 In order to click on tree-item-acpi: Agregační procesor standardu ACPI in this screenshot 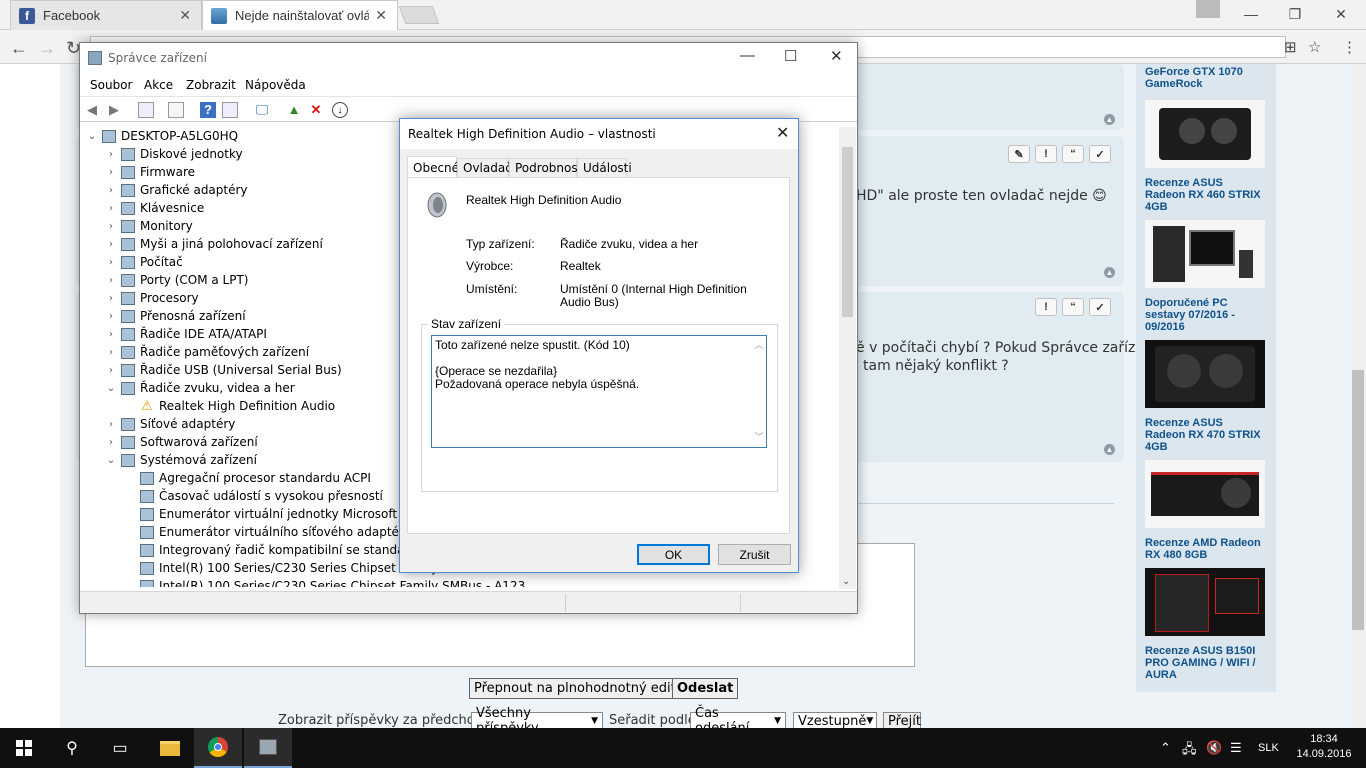, I will do `click(247, 478)`.